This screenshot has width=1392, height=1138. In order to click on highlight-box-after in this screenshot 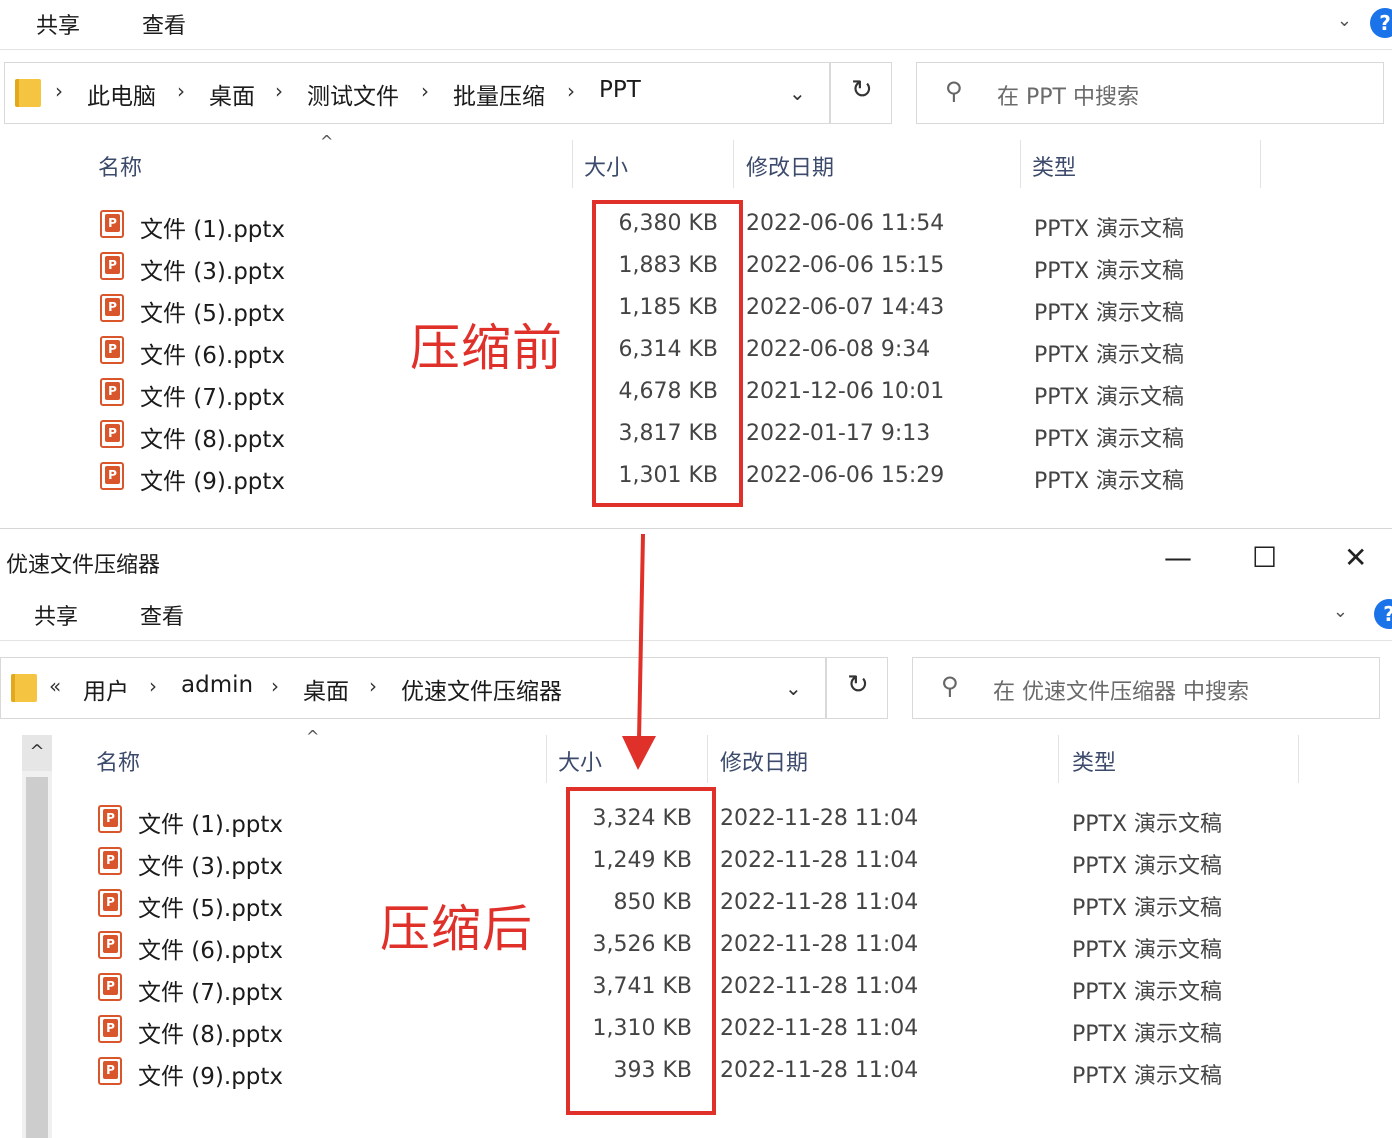, I will do `click(641, 951)`.